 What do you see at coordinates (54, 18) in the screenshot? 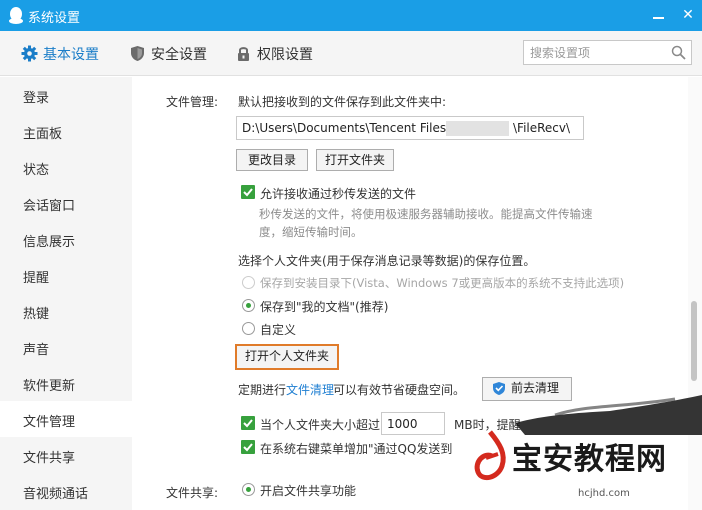
I see `window-title: 系统设置` at bounding box center [54, 18].